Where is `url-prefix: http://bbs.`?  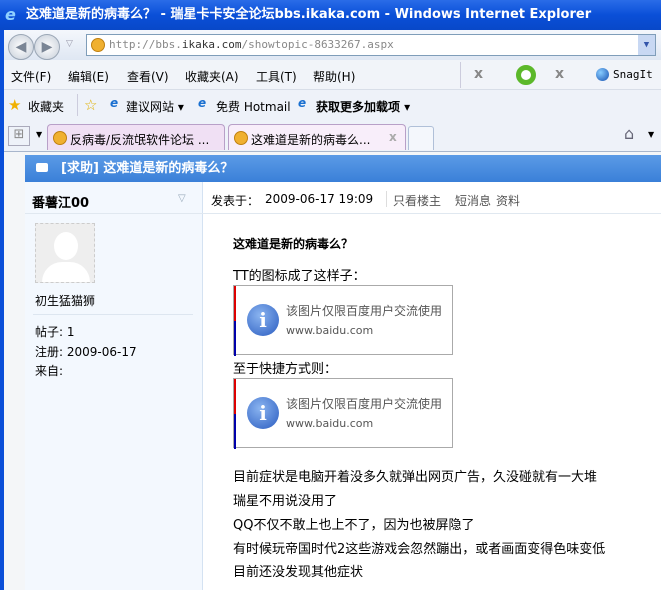 url-prefix: http://bbs. is located at coordinates (145, 44).